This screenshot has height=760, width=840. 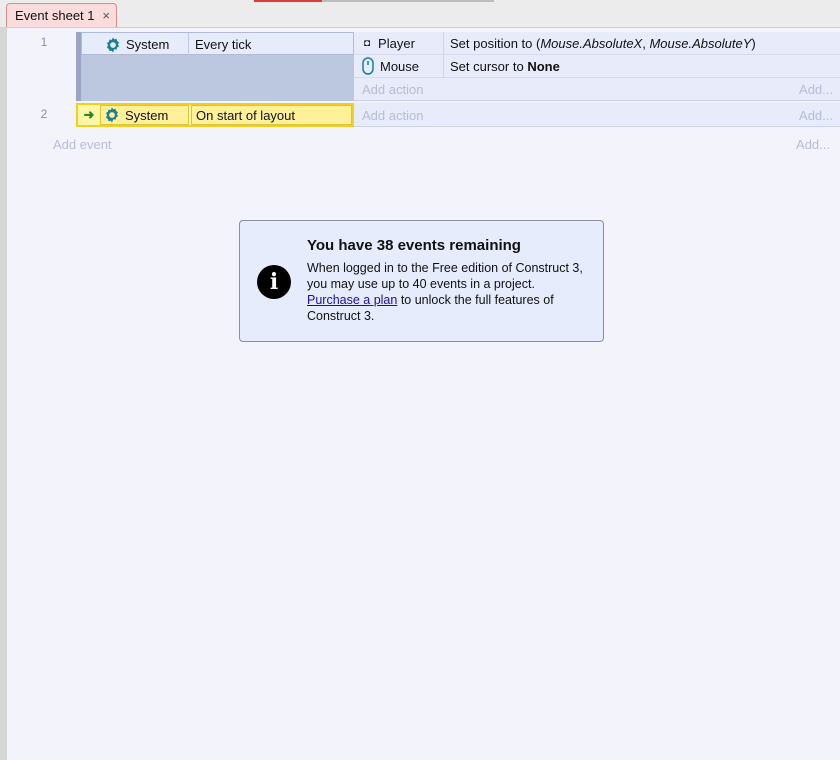 What do you see at coordinates (245, 115) in the screenshot?
I see `condition-text: On start of layout` at bounding box center [245, 115].